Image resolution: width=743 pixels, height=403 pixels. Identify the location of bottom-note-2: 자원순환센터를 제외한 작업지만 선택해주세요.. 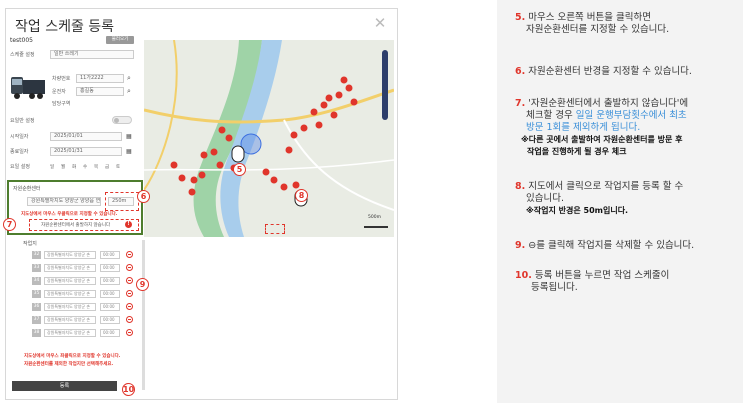
(69, 364).